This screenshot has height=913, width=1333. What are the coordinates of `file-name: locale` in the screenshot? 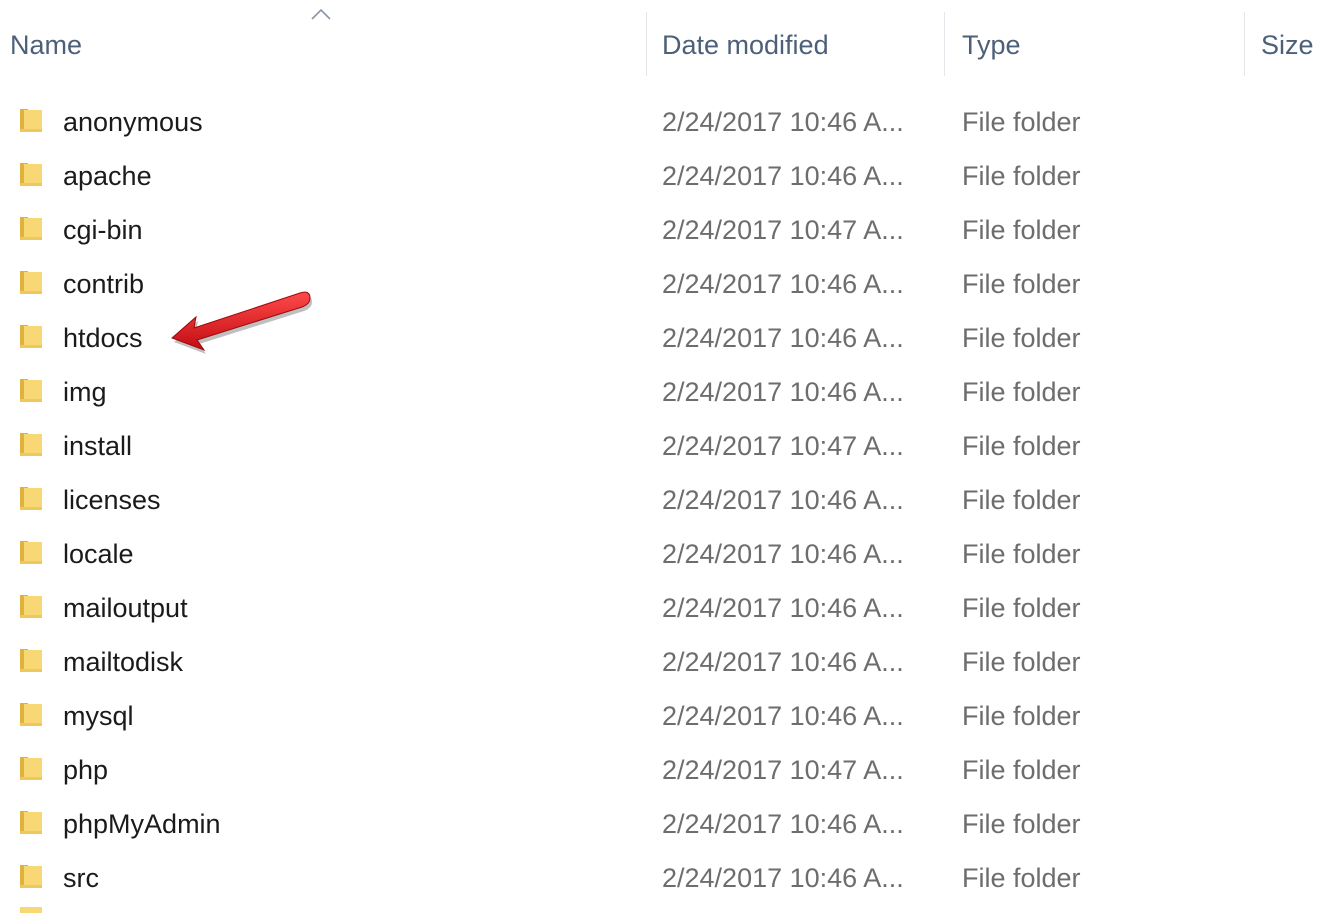 It's located at (98, 554).